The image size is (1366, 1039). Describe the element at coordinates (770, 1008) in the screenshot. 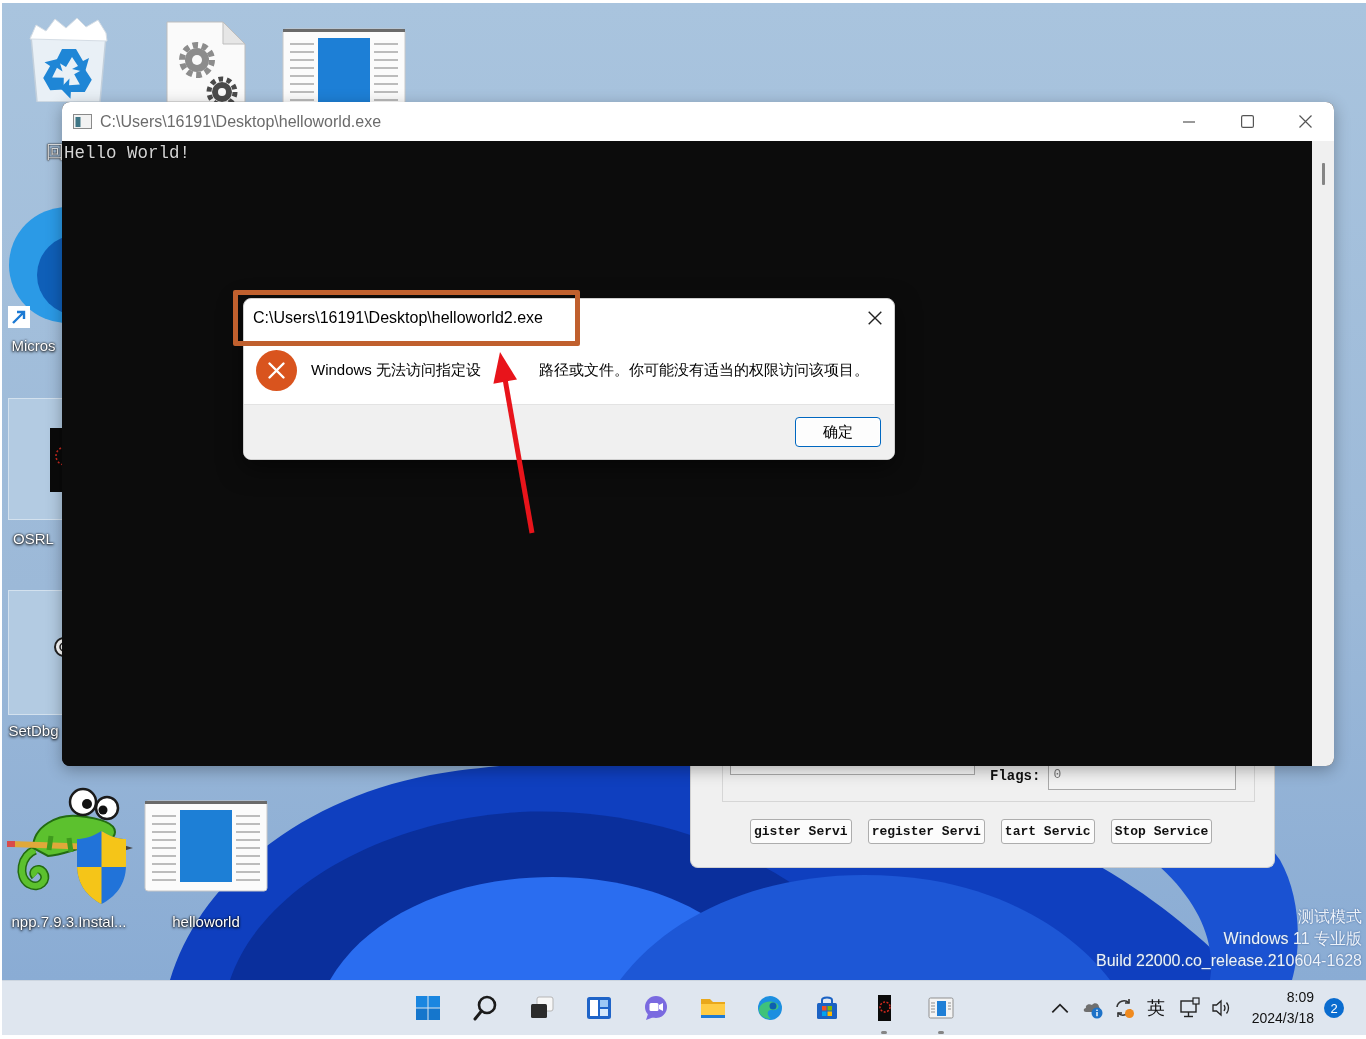

I see `browser-icon` at that location.